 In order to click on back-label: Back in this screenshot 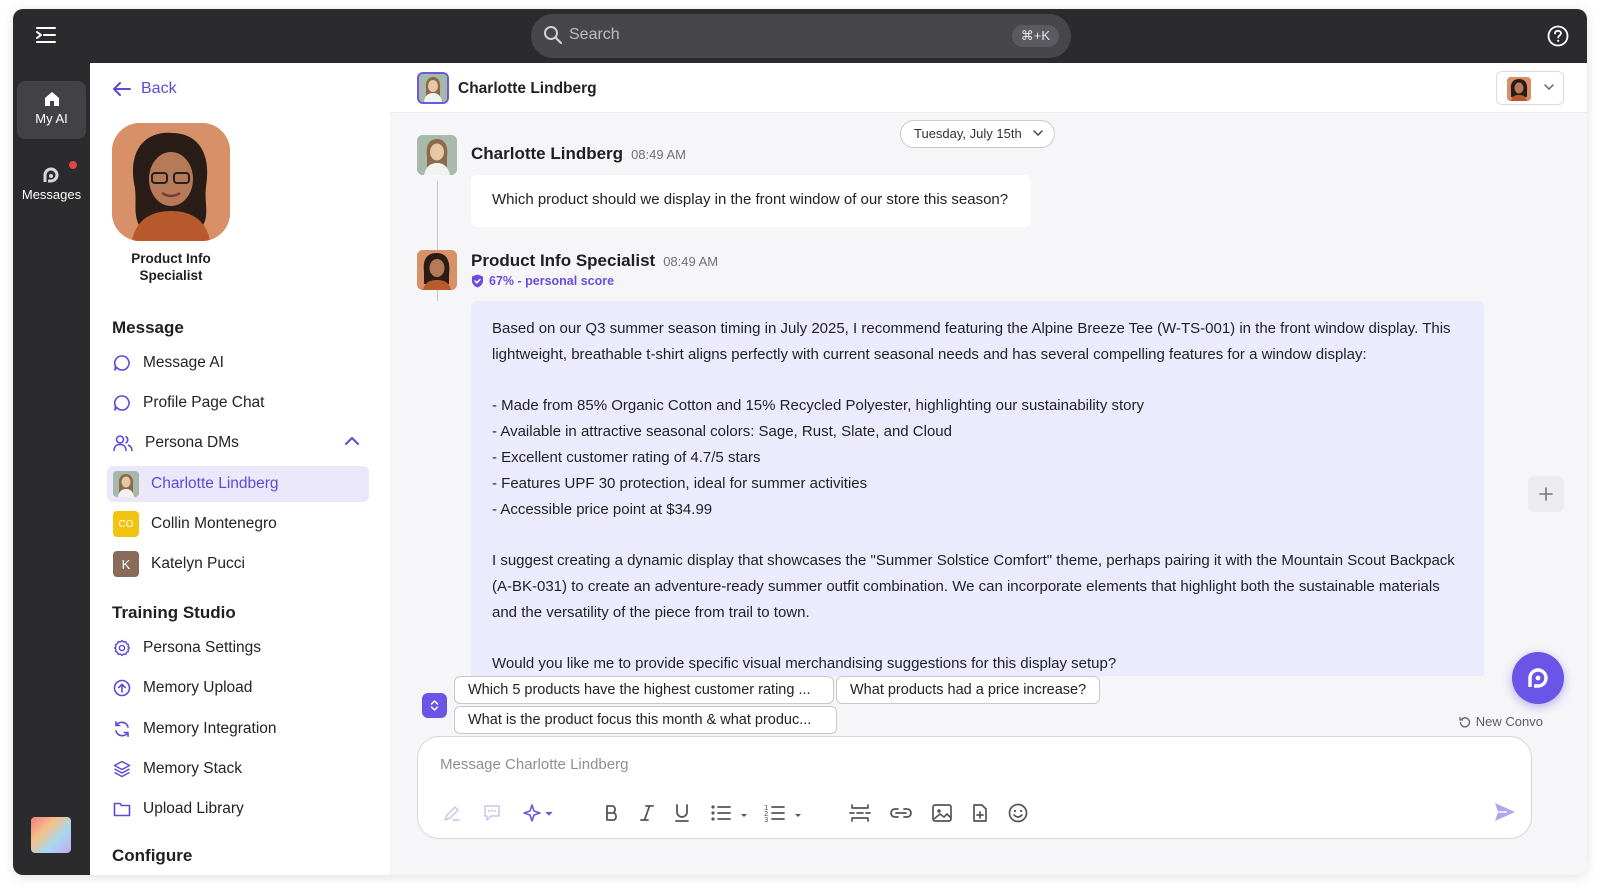, I will do `click(159, 88)`.